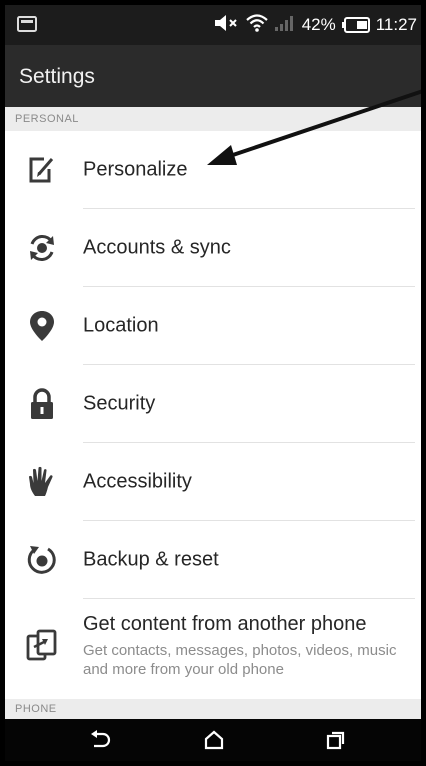  What do you see at coordinates (119, 403) in the screenshot?
I see `settings-item-label: Security` at bounding box center [119, 403].